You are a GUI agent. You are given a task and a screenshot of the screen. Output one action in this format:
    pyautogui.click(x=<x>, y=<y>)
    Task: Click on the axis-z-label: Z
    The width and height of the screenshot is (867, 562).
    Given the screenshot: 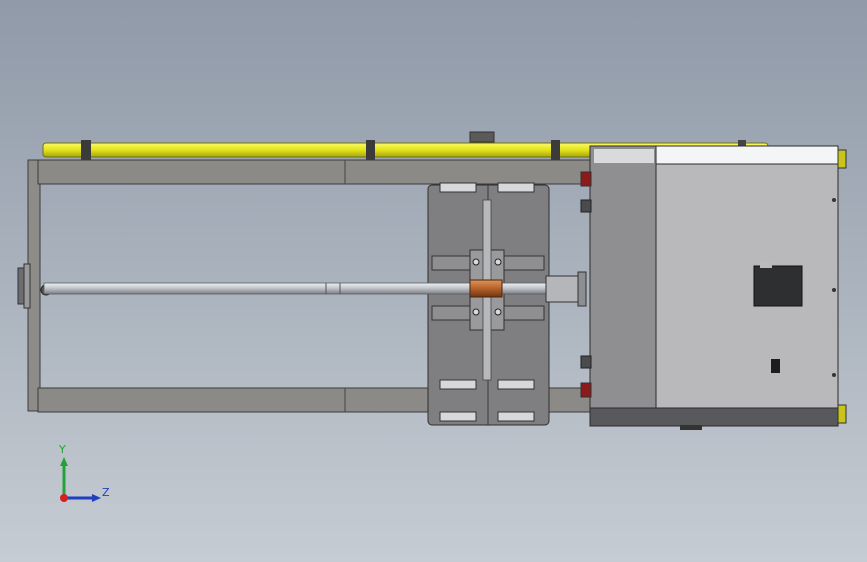 What is the action you would take?
    pyautogui.click(x=106, y=492)
    